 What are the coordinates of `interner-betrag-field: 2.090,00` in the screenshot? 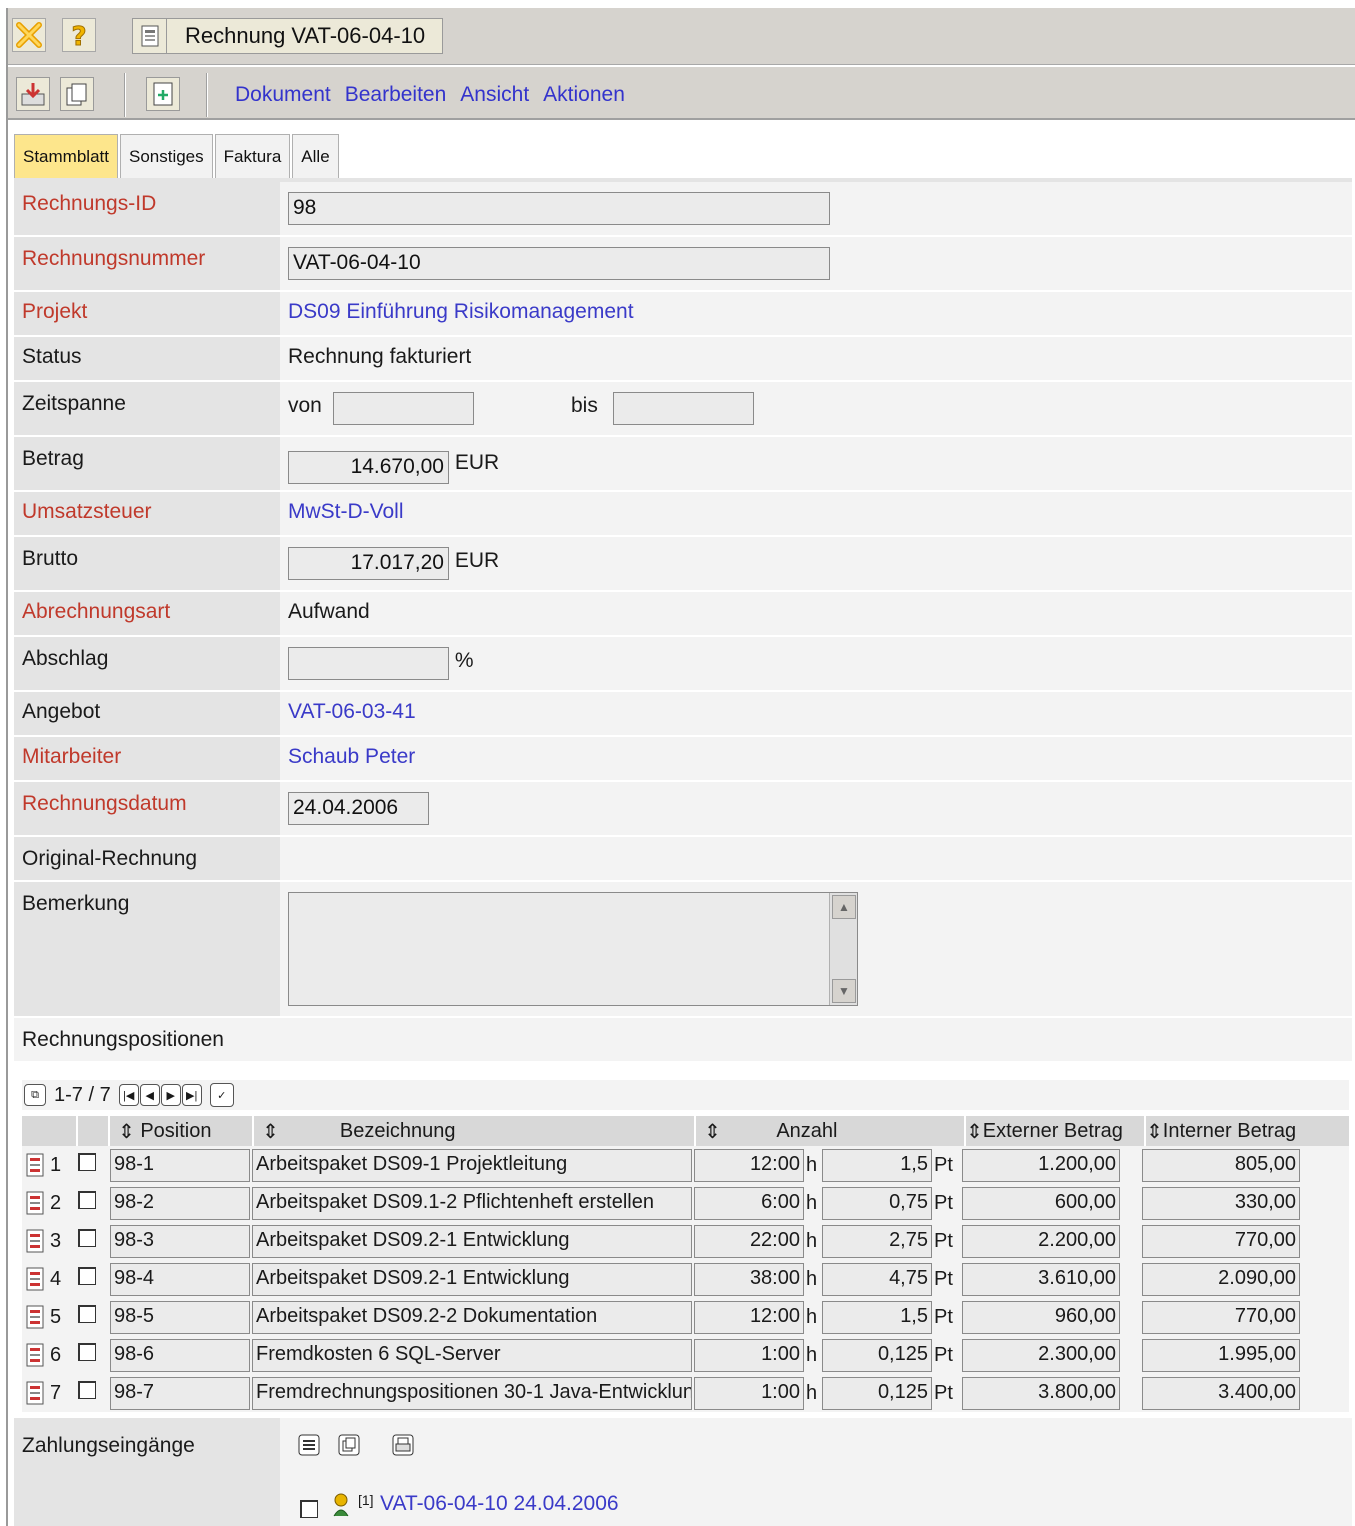 It's located at (1221, 1279).